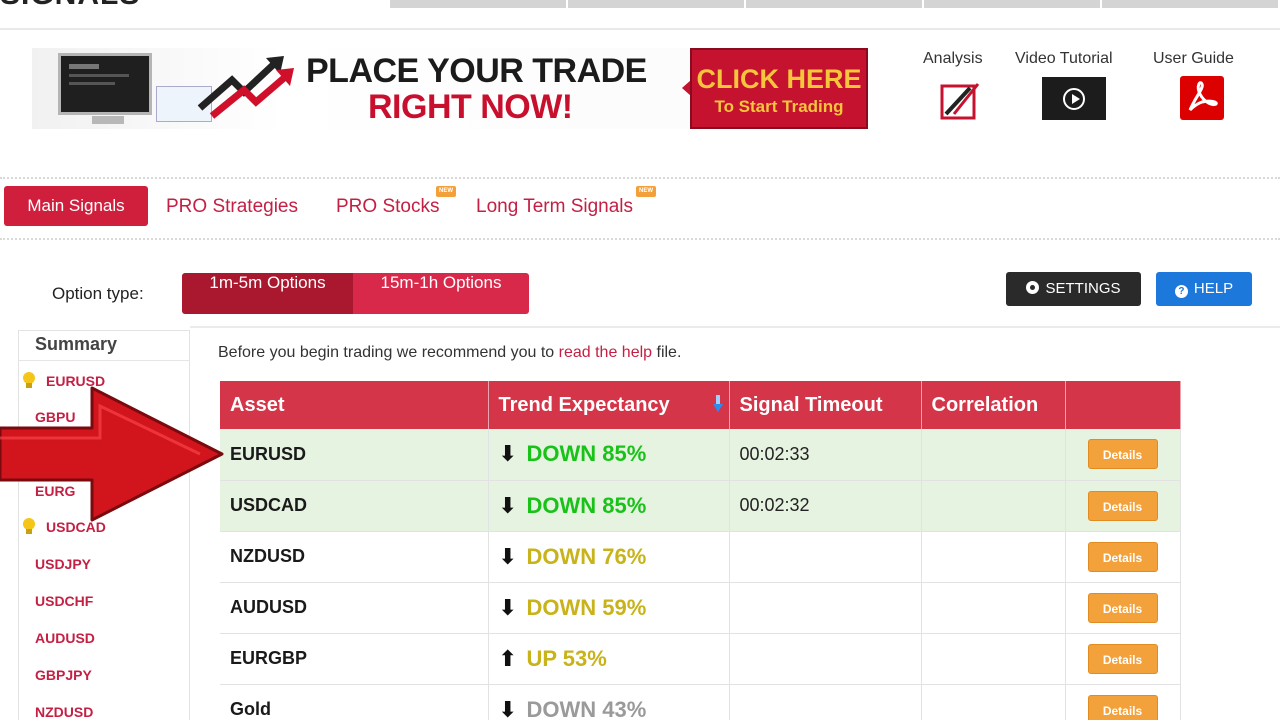  What do you see at coordinates (507, 659) in the screenshot?
I see `arrow-up-icon: ⬆` at bounding box center [507, 659].